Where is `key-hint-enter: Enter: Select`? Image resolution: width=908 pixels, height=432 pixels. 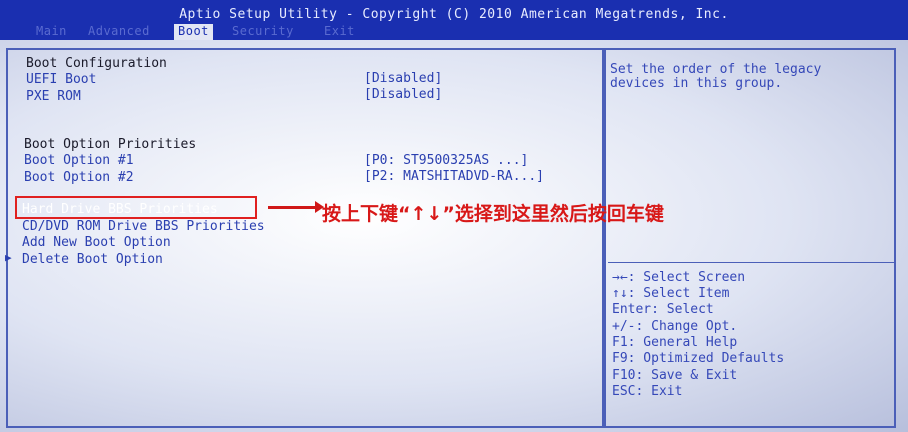
key-hint-enter: Enter: Select is located at coordinates (663, 309).